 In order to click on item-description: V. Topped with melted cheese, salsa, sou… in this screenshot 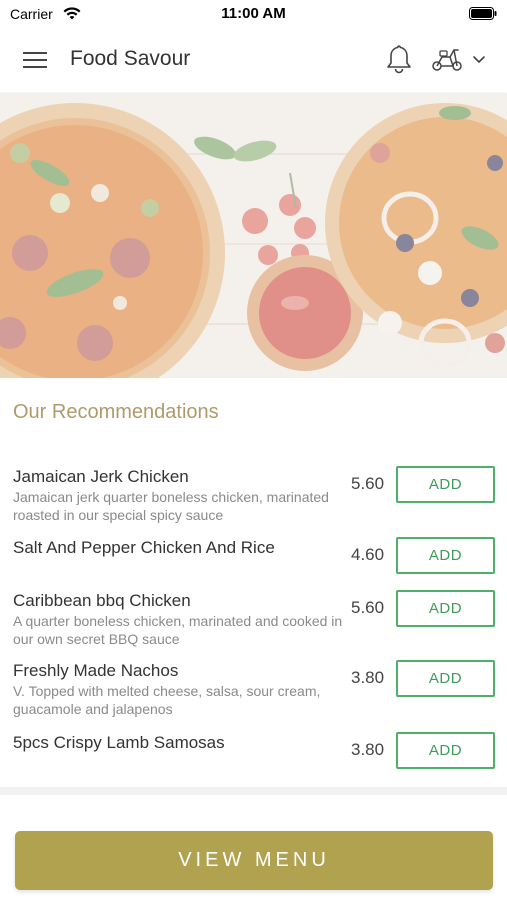, I will do `click(167, 700)`.